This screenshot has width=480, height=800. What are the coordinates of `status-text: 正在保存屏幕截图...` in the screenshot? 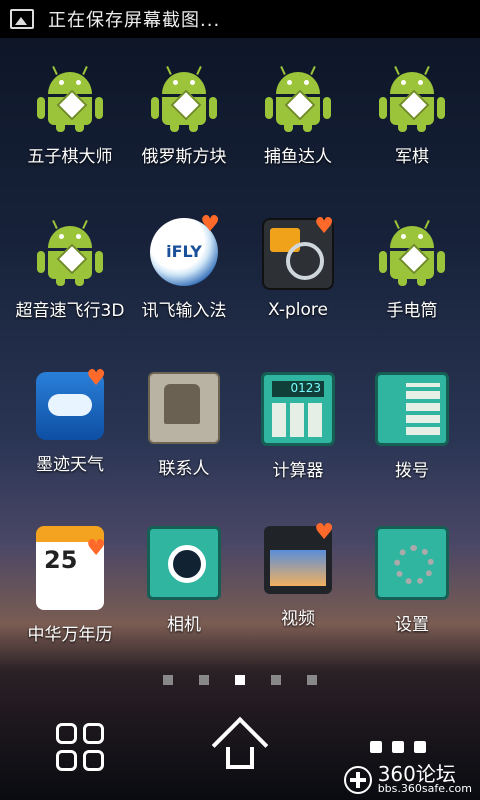 It's located at (134, 20).